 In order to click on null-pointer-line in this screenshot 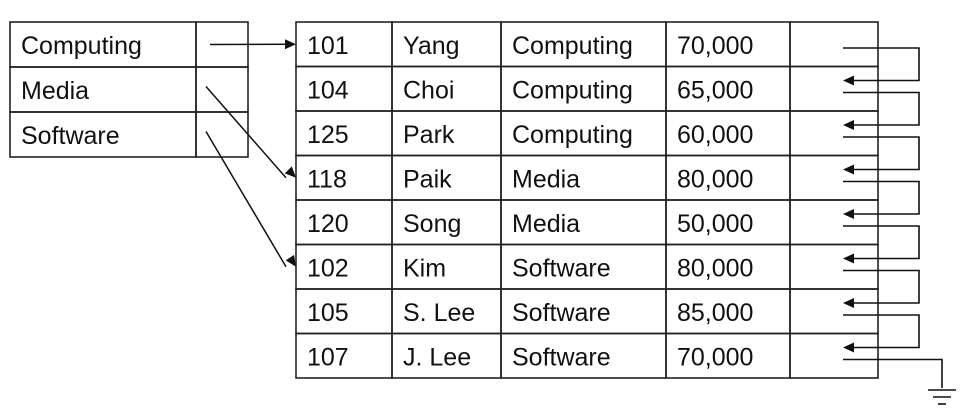, I will do `click(893, 373)`.